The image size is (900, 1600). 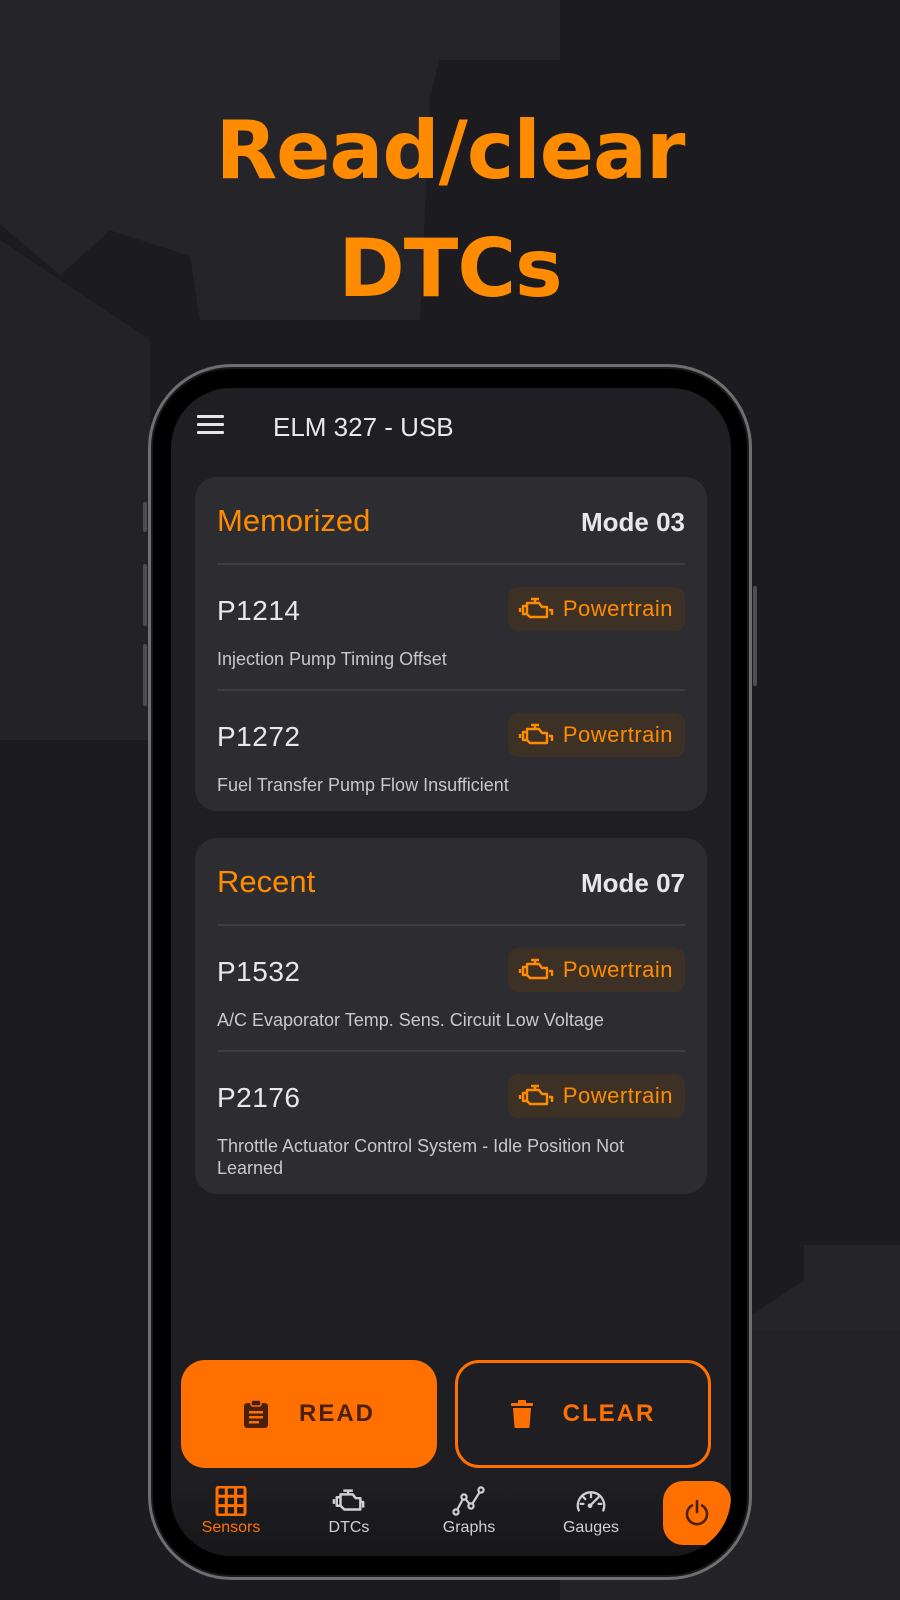 I want to click on trash-icon, so click(x=521, y=1414).